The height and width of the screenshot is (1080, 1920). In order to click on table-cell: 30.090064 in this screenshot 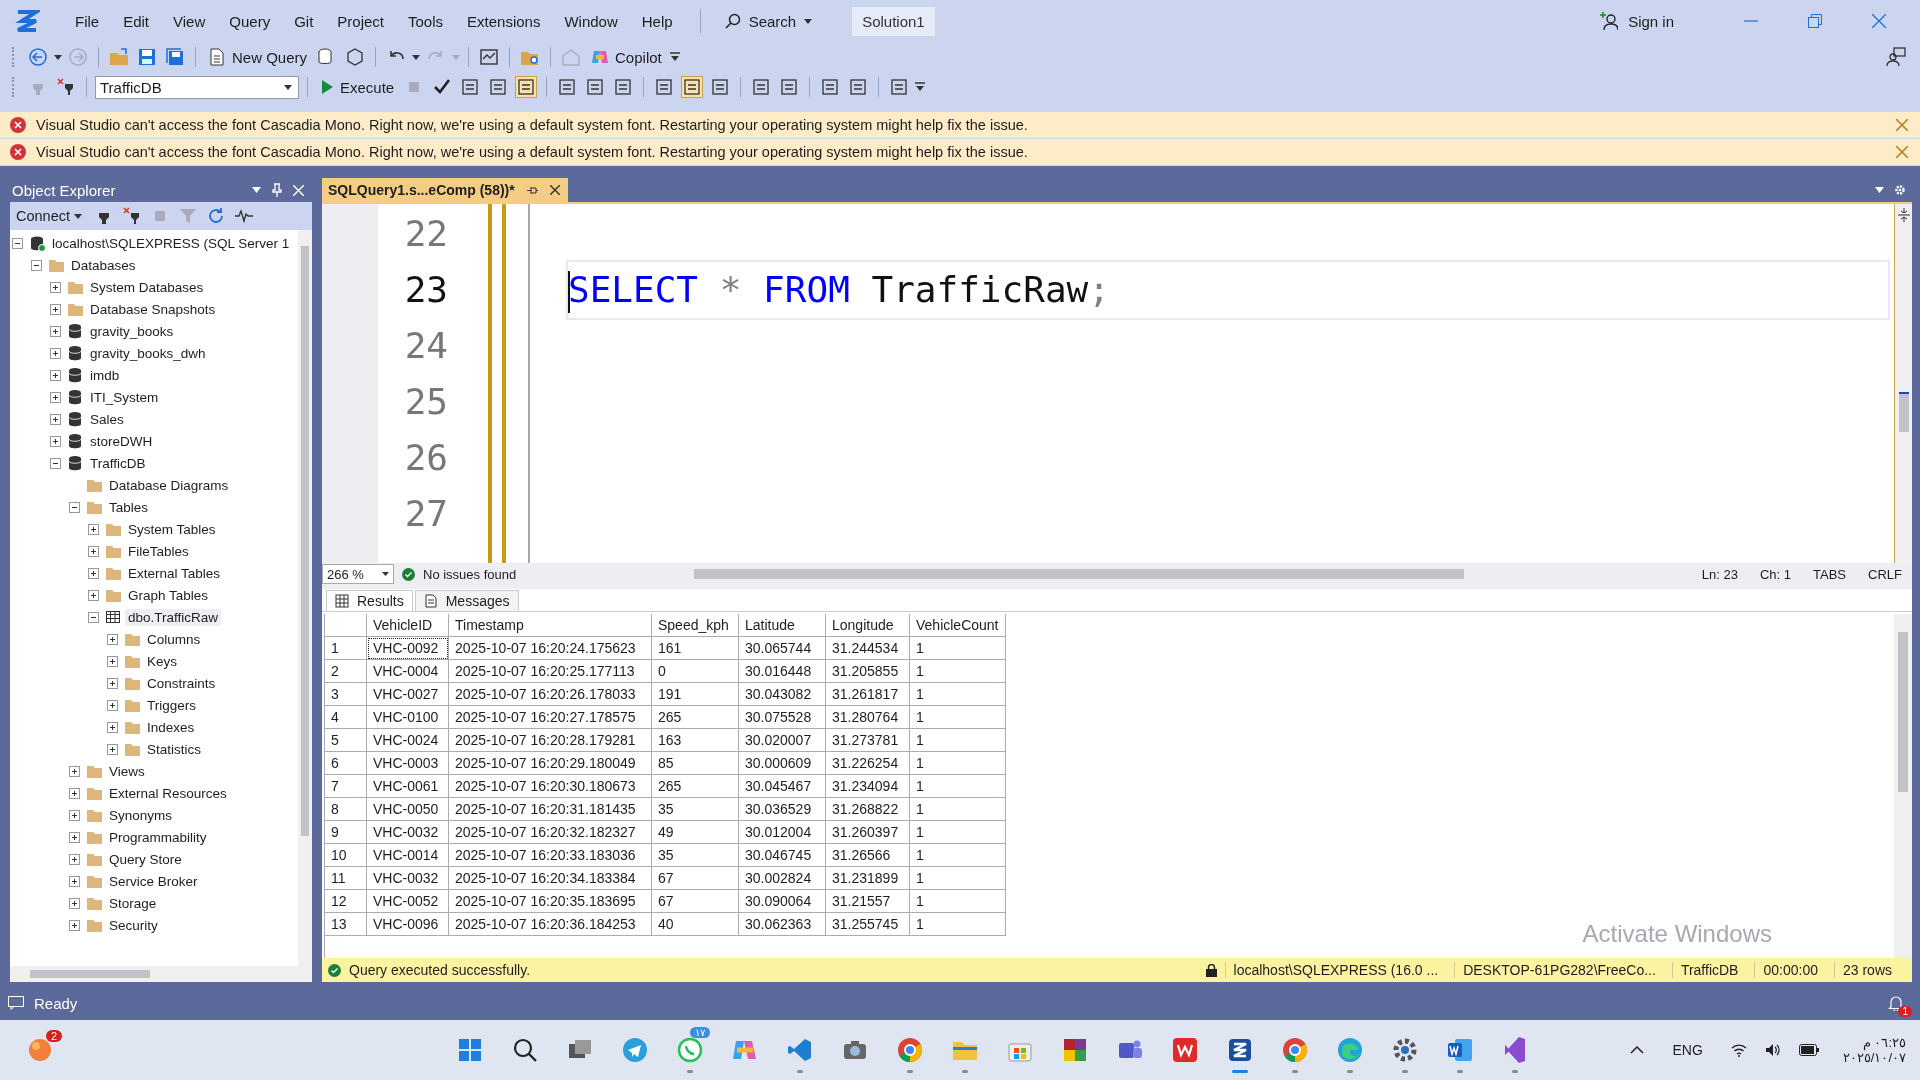, I will do `click(782, 901)`.